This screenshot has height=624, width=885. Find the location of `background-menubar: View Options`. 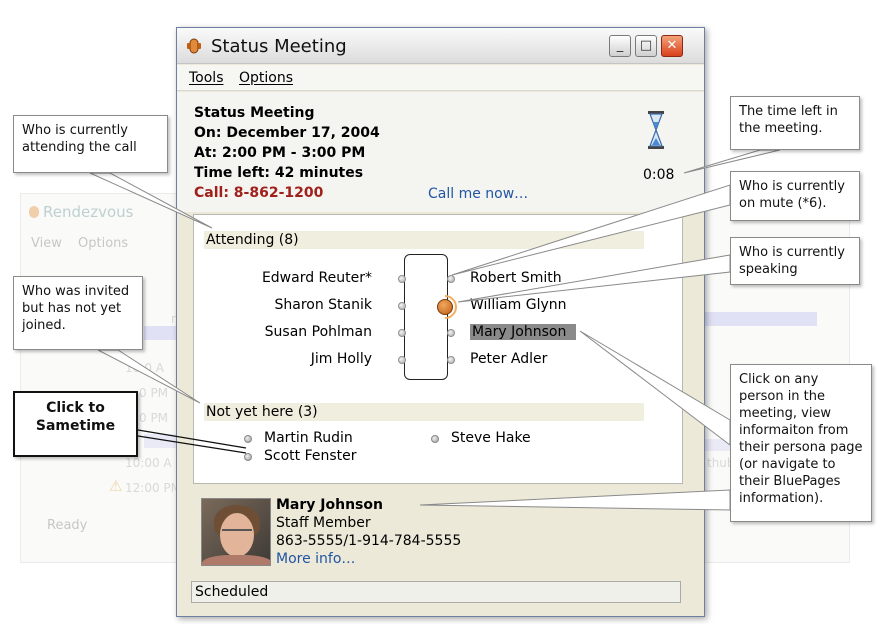

background-menubar: View Options is located at coordinates (85, 243).